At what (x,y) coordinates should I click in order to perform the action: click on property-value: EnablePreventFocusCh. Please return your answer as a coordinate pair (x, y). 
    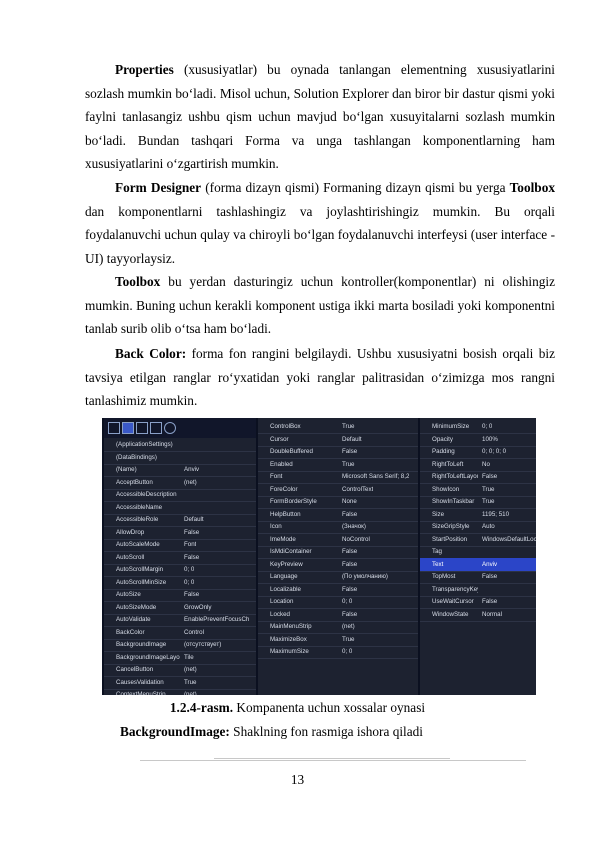
    Looking at the image, I should click on (216, 619).